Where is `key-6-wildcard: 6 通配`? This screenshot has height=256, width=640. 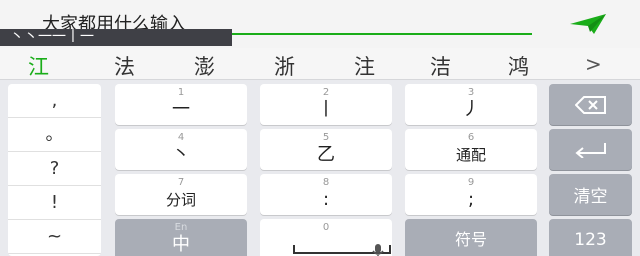
key-6-wildcard: 6 通配 is located at coordinates (471, 149).